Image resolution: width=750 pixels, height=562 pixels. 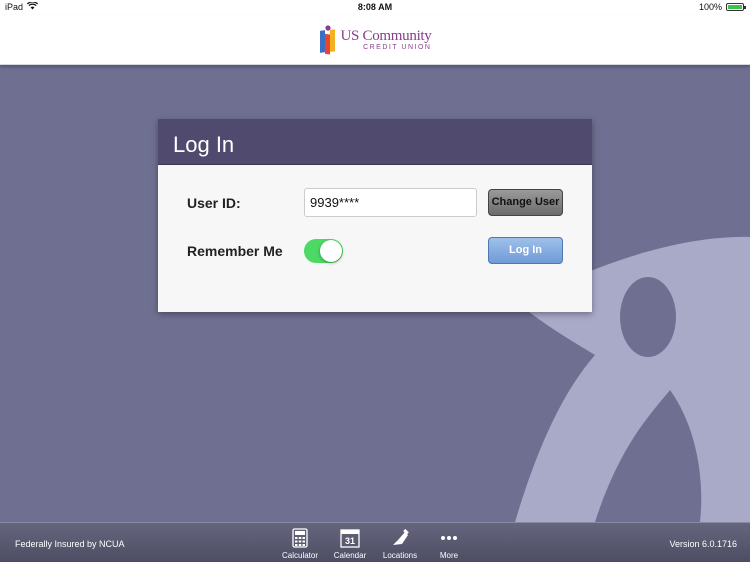 I want to click on remember-me-toggle, so click(x=323, y=251).